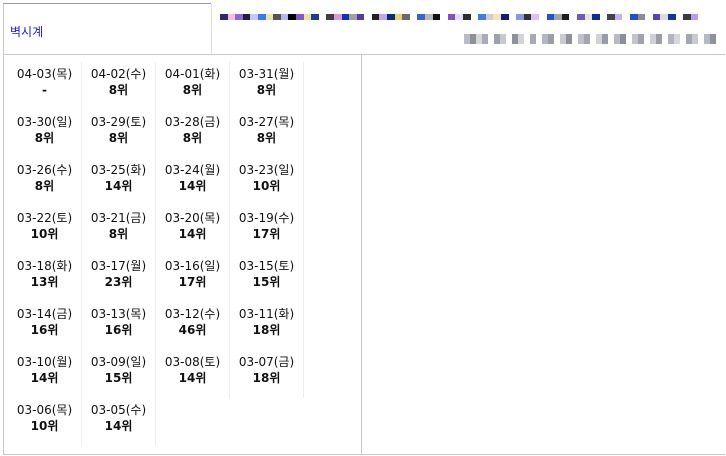 The height and width of the screenshot is (456, 726). I want to click on ranking-cell: 03-15(토) 15위, so click(267, 278).